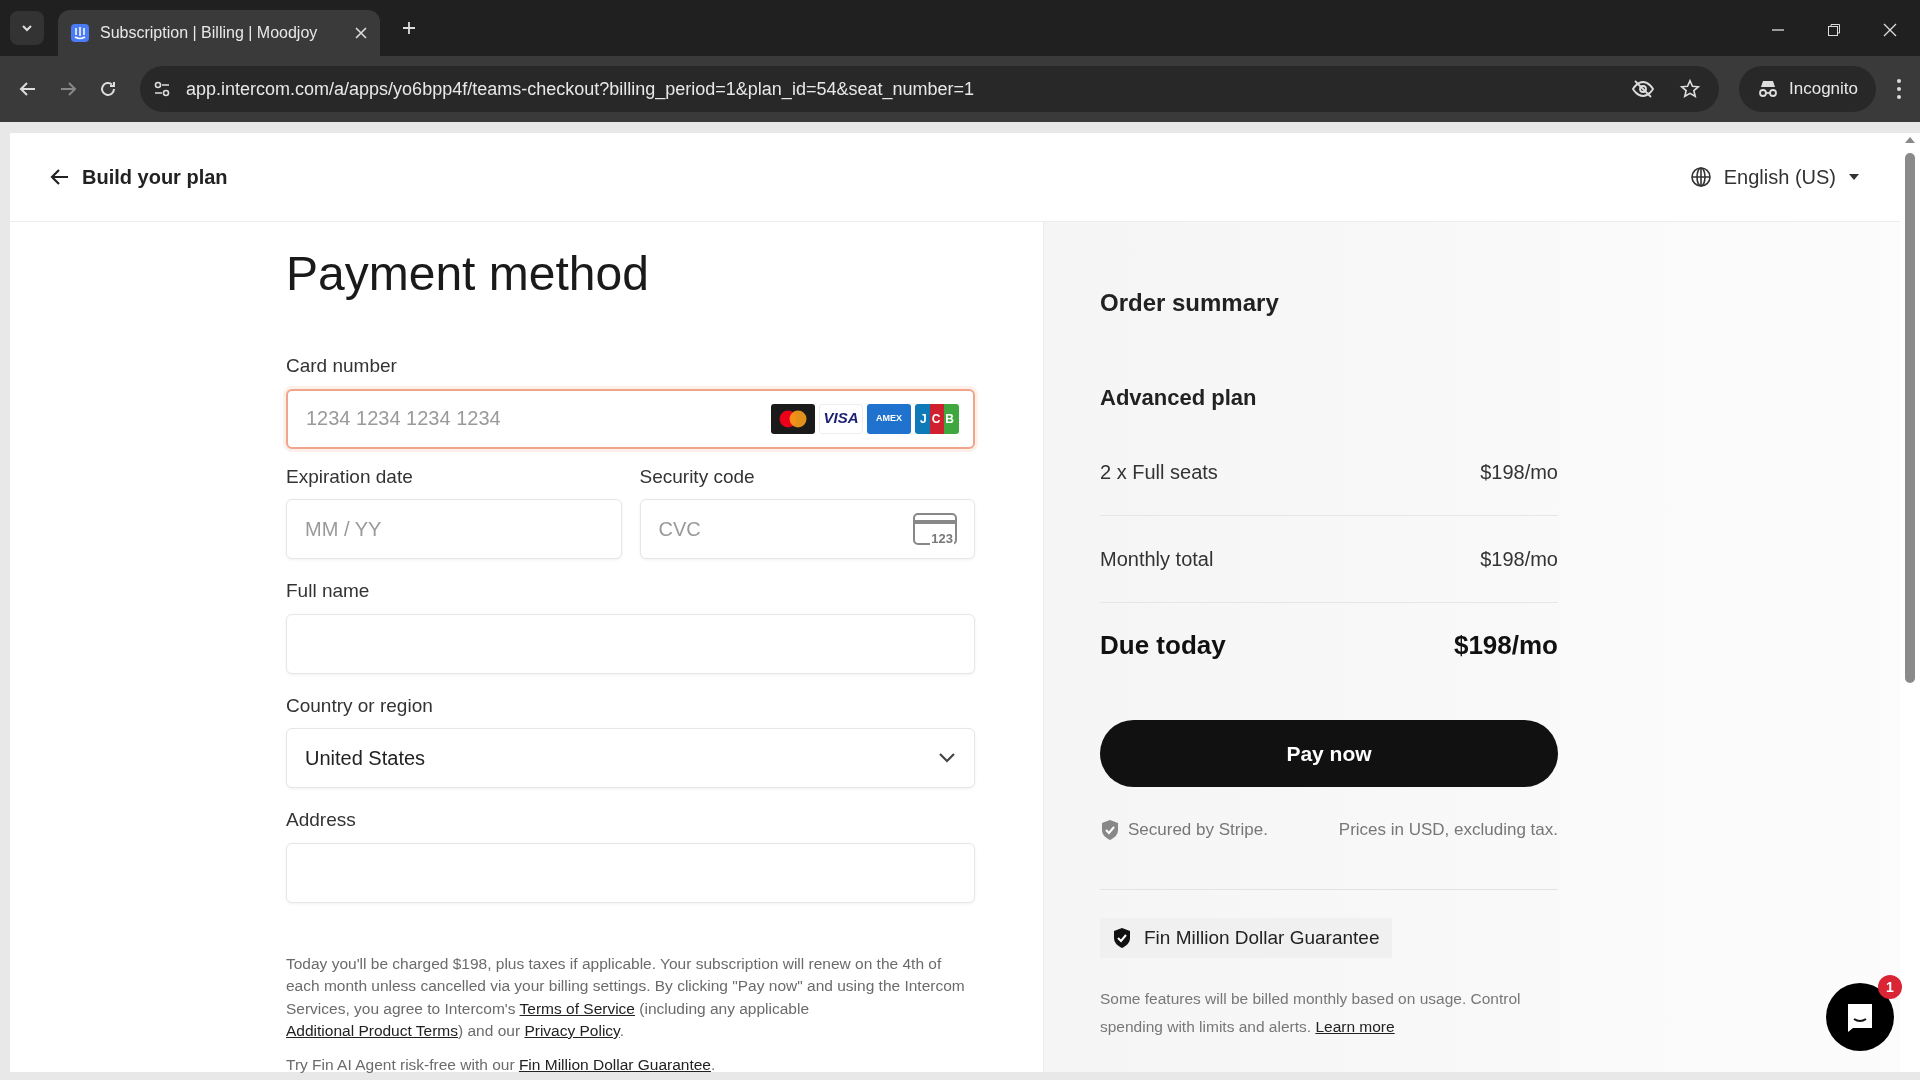 The height and width of the screenshot is (1080, 1920). I want to click on star-icon, so click(1690, 89).